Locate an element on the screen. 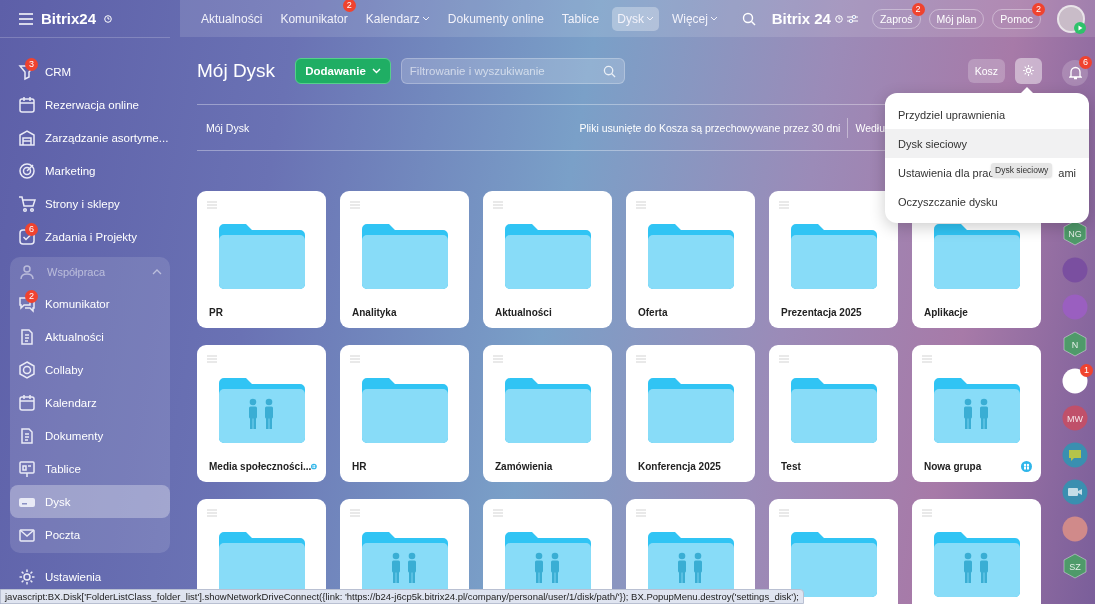  menu-item: Ustawienia dla prac is located at coordinates (946, 172).